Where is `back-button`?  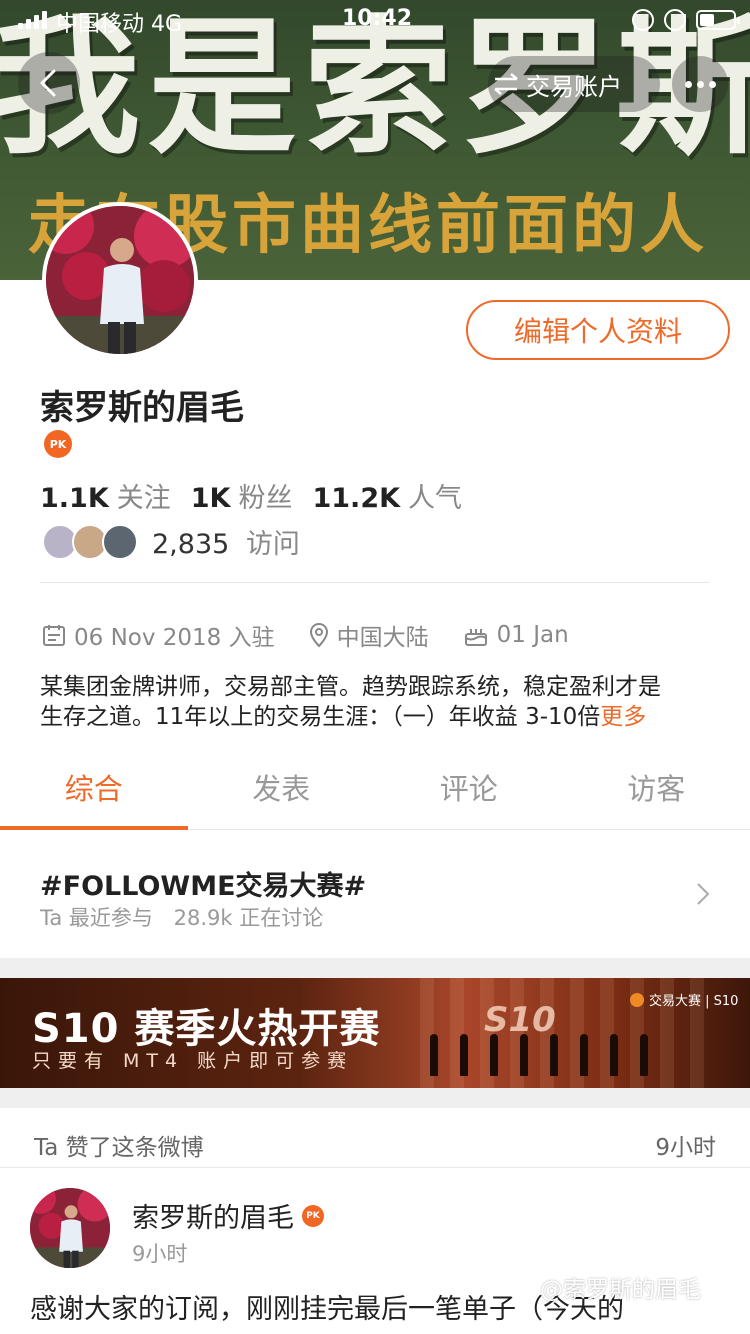 back-button is located at coordinates (49, 83).